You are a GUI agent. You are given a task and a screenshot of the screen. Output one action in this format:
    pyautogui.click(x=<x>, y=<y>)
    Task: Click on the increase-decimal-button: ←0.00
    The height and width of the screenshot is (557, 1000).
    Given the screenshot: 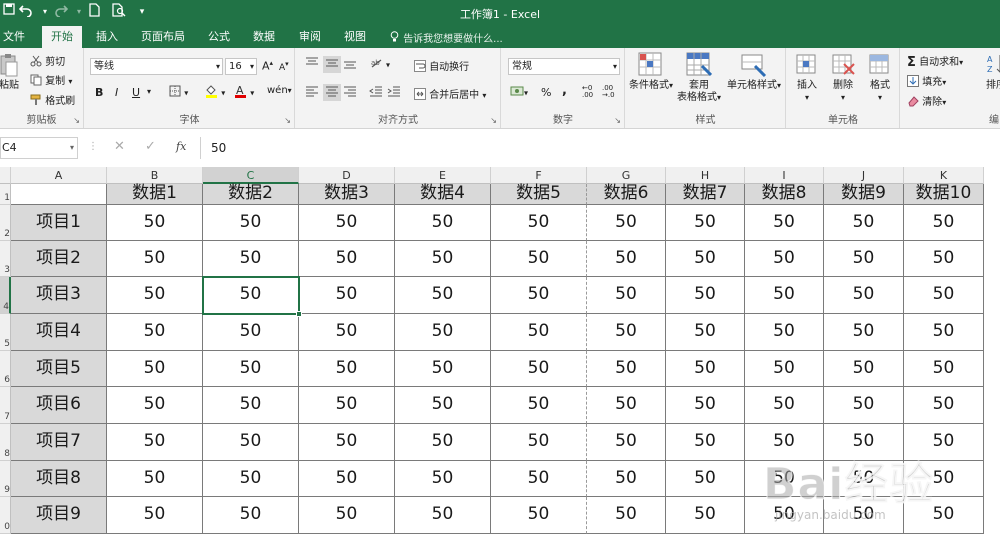 What is the action you would take?
    pyautogui.click(x=587, y=92)
    